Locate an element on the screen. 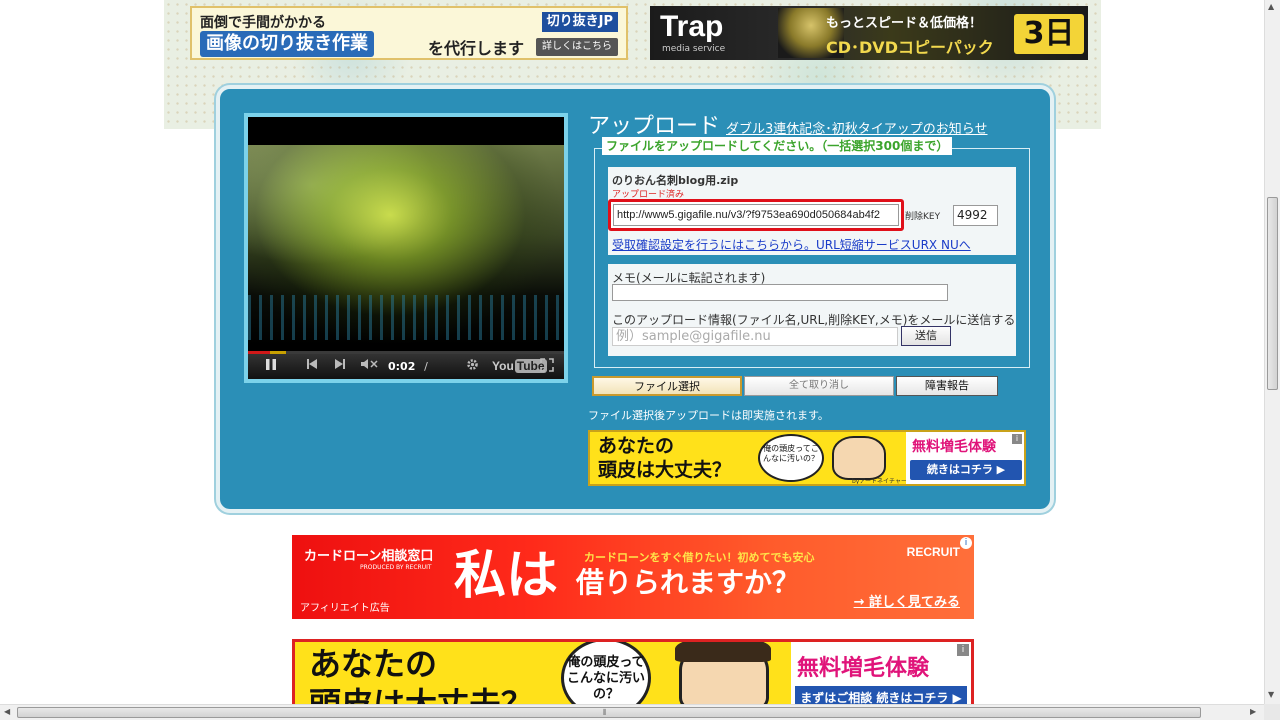  video-time-current: 0:02 is located at coordinates (402, 366).